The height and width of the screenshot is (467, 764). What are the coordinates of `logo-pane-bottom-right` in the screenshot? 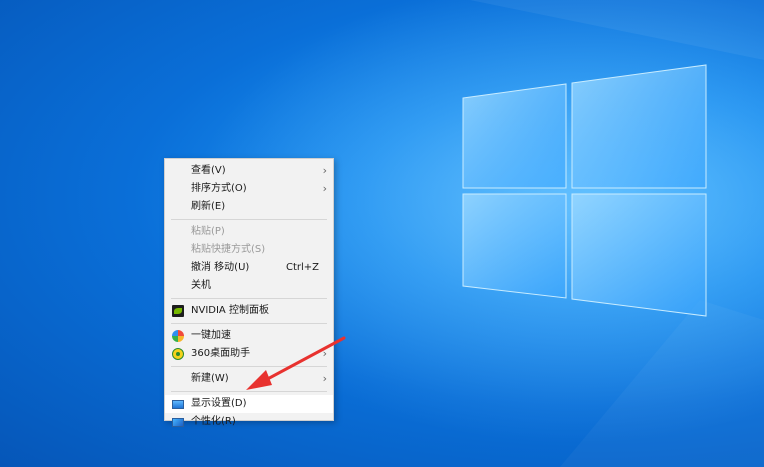 It's located at (639, 255).